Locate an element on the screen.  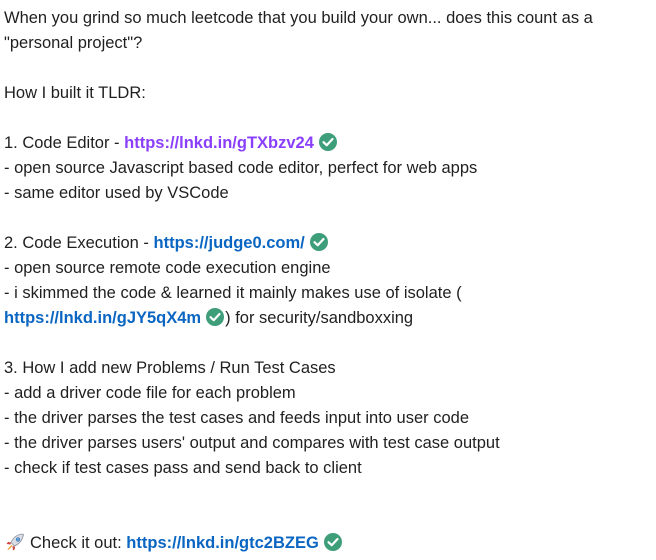
rocket-icon is located at coordinates (15, 542).